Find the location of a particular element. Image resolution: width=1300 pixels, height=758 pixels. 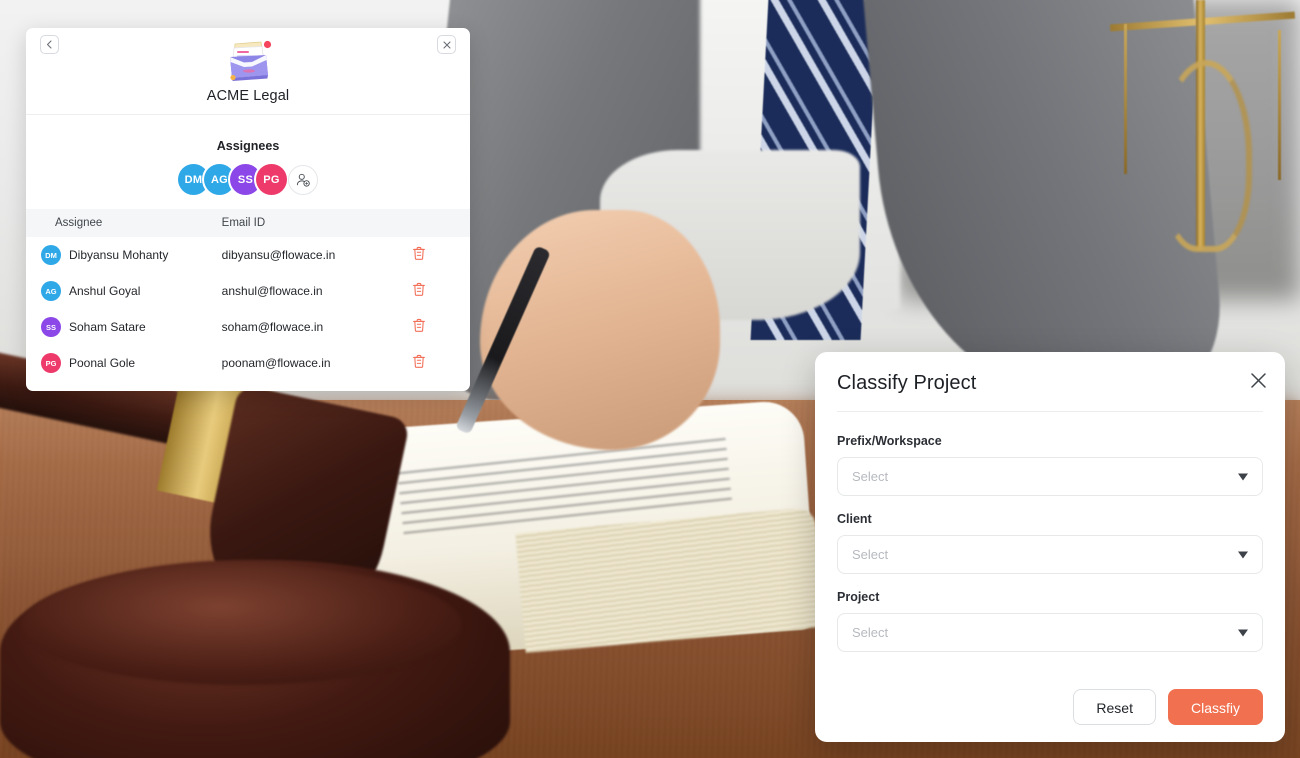

assignee-name: Anshul Goyal is located at coordinates (105, 291).